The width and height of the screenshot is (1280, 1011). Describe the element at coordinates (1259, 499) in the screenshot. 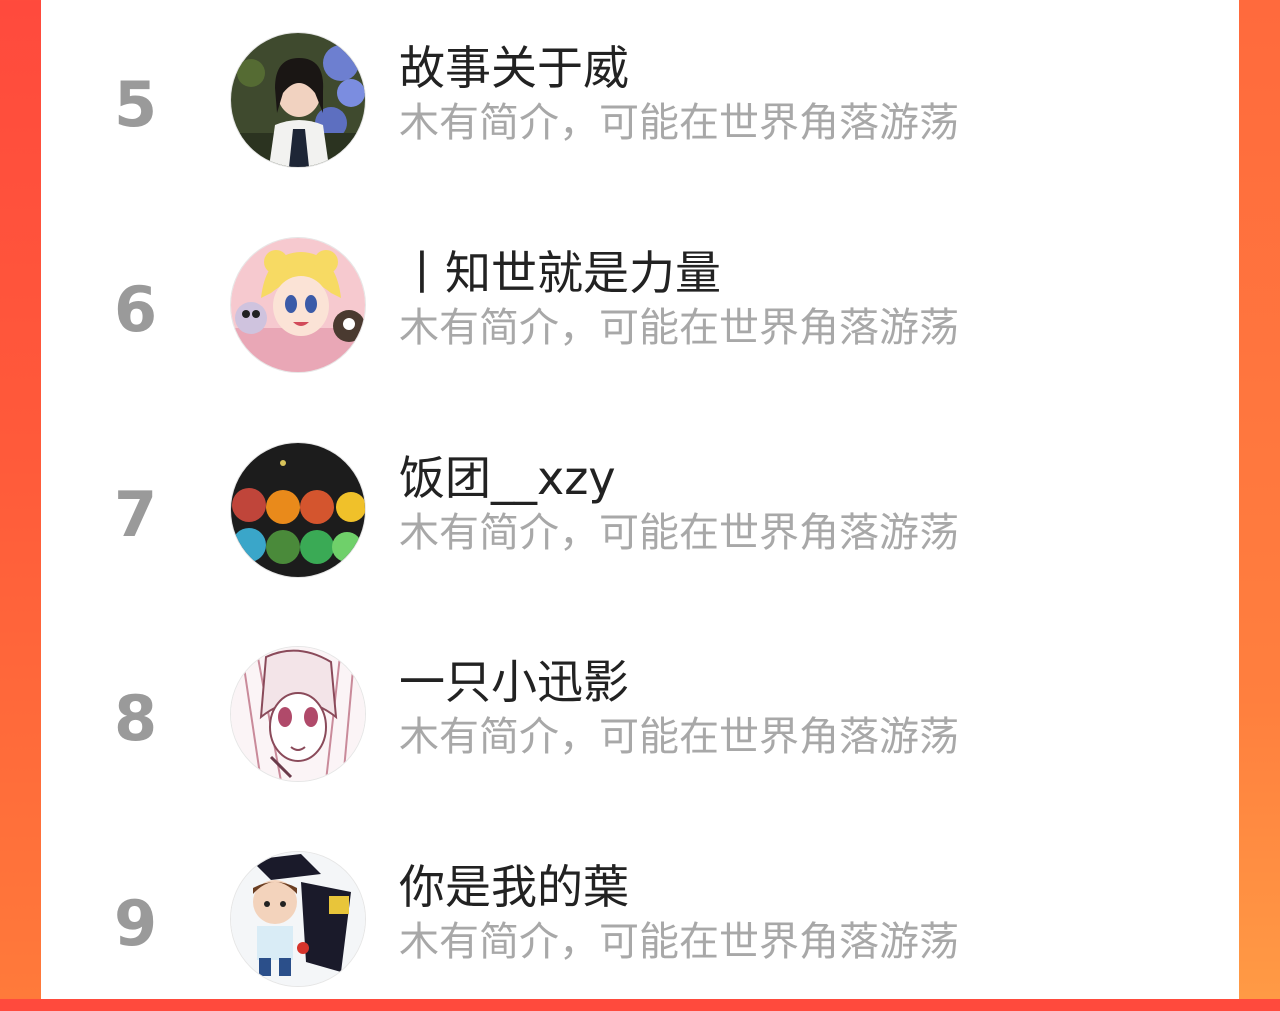

I see `background-right-edge` at that location.